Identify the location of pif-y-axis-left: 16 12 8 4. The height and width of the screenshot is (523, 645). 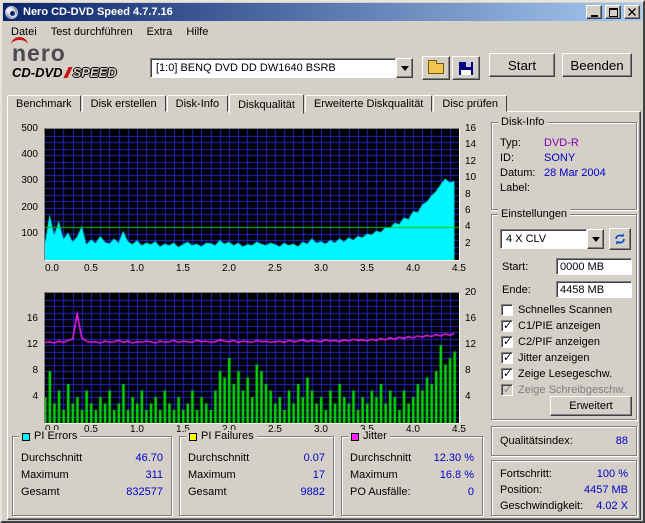
(26, 358).